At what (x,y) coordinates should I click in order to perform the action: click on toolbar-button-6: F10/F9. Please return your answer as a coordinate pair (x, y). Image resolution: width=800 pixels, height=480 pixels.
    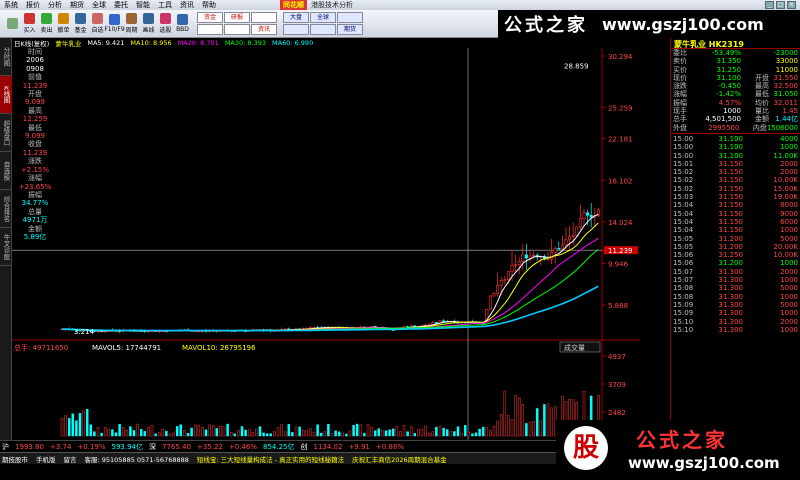
    Looking at the image, I should click on (114, 23).